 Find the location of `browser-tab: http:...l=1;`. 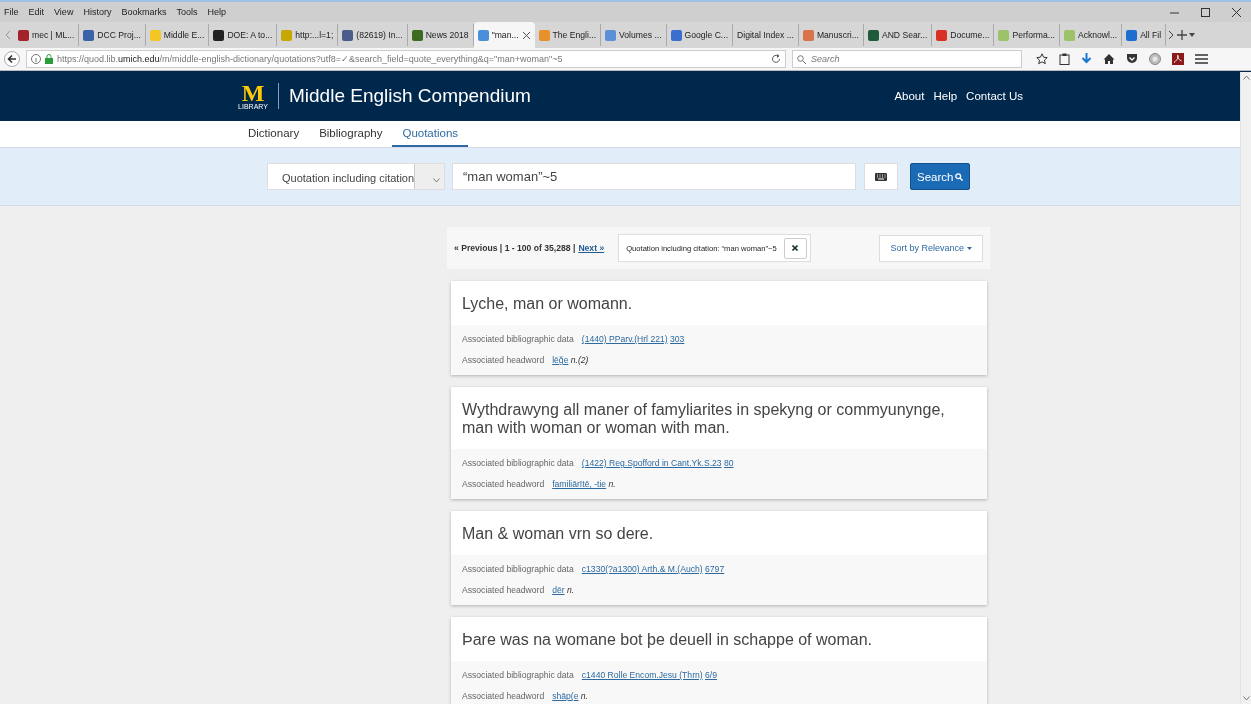

browser-tab: http:...l=1; is located at coordinates (308, 35).